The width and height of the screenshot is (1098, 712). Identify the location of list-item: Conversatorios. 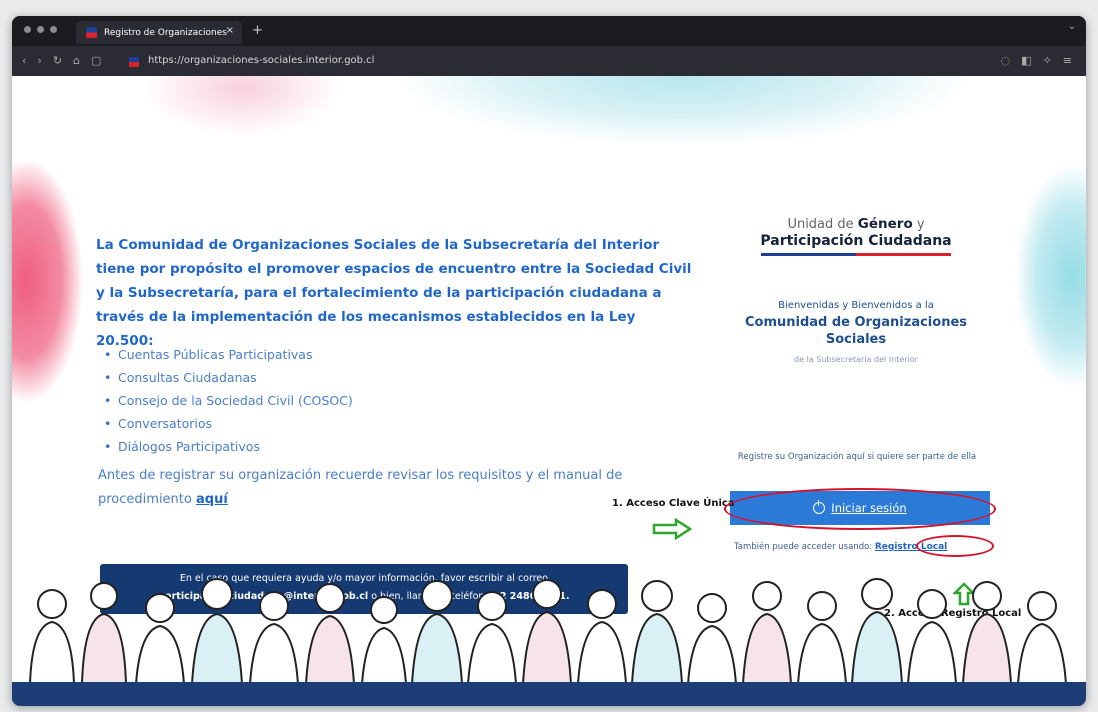
(228, 423).